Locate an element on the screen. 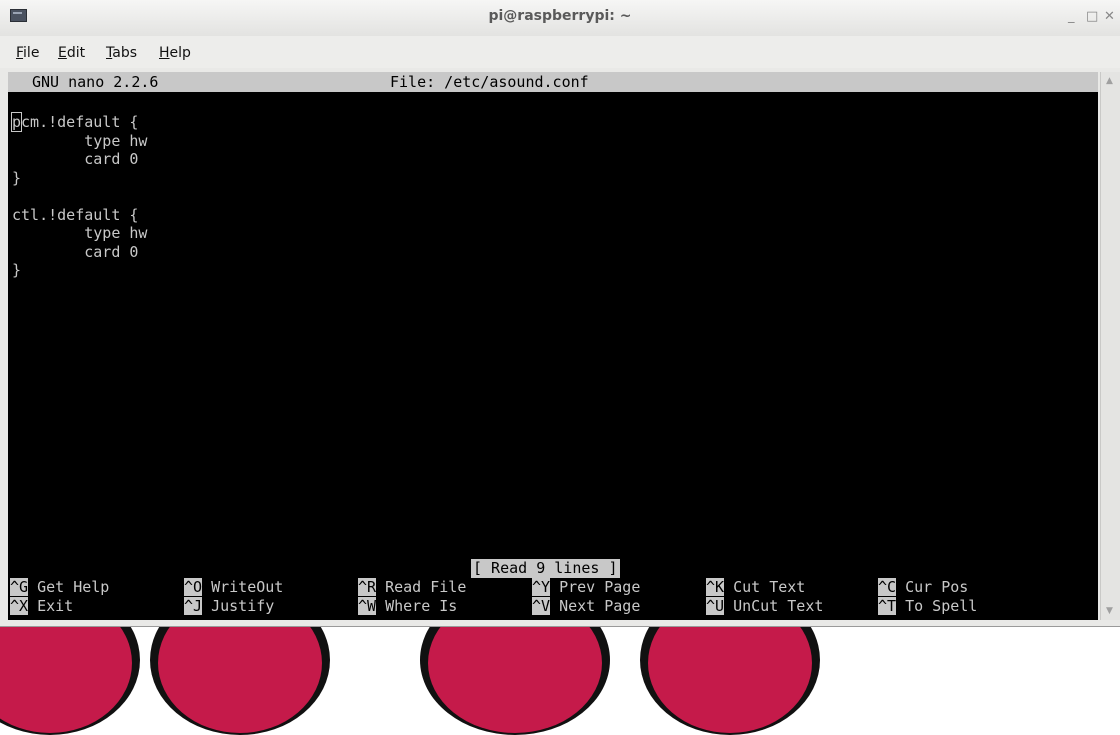 Image resolution: width=1120 pixels, height=735 pixels. shortcut-where-is: ^W Where Is is located at coordinates (407, 606).